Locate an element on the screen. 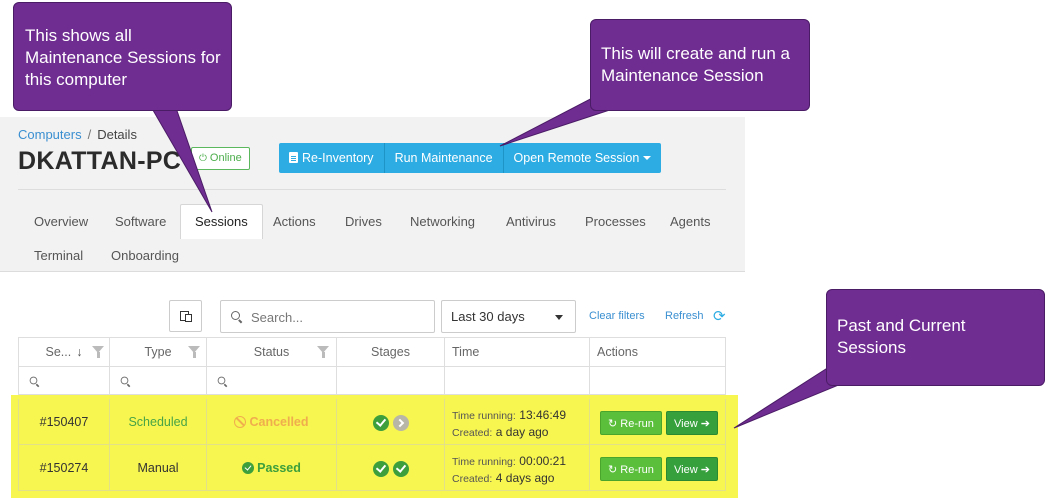  power-icon: ⏻ is located at coordinates (203, 158).